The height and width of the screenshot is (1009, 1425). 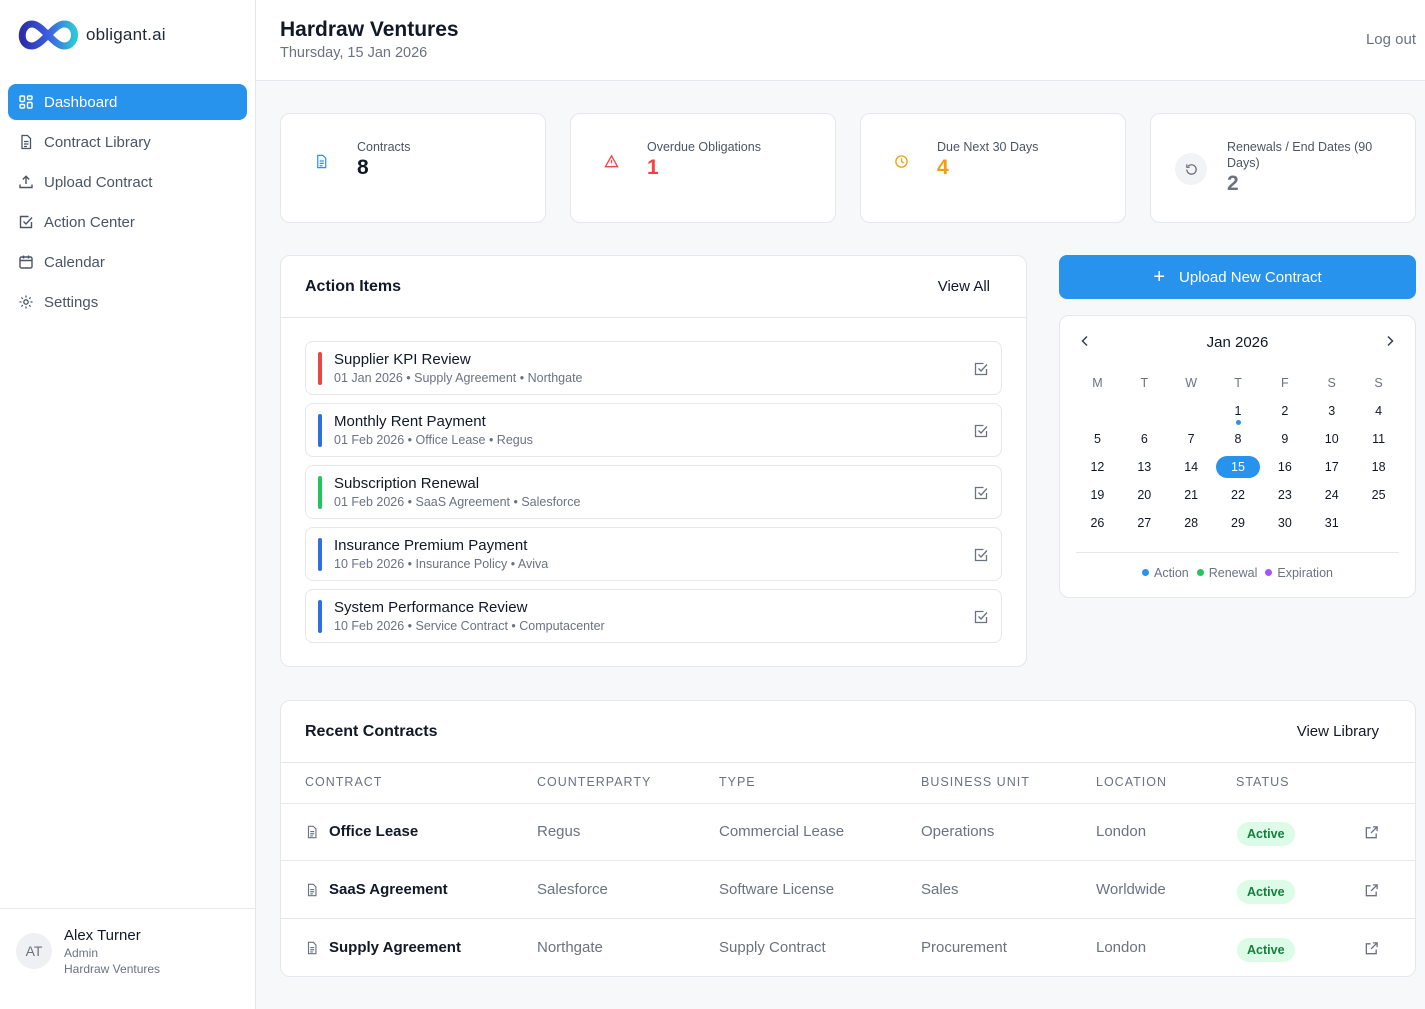 I want to click on column-header-counterparty: COUNTERPARTY, so click(x=594, y=782).